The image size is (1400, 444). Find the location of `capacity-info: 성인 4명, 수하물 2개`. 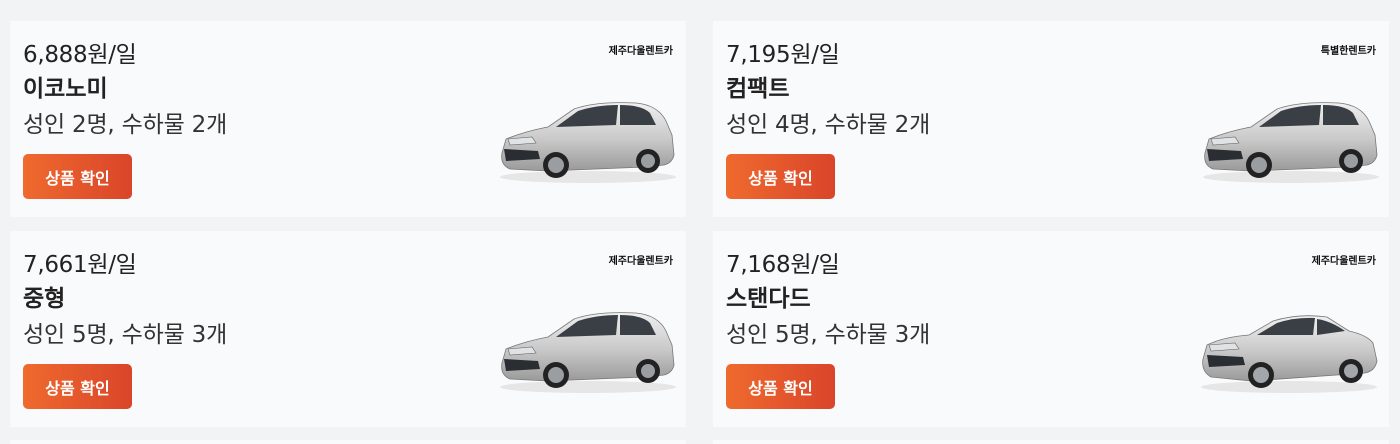

capacity-info: 성인 4명, 수하물 2개 is located at coordinates (828, 125).